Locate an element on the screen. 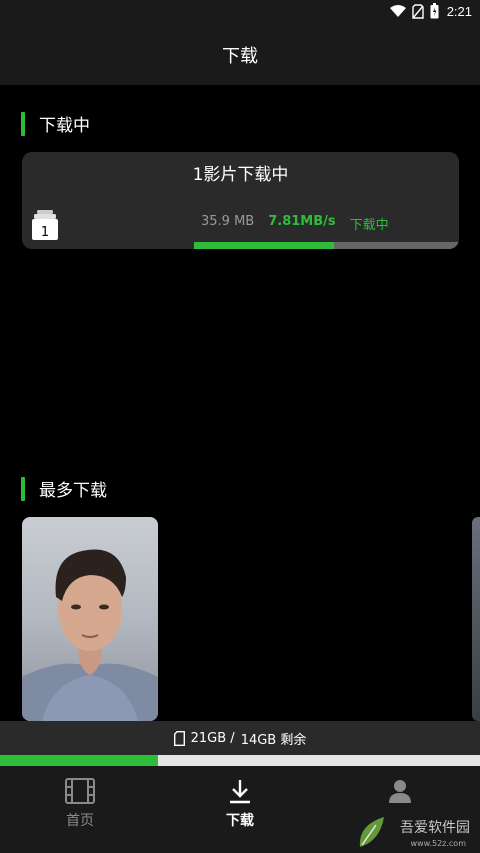  download-card-title: 1影片下载中 is located at coordinates (240, 175).